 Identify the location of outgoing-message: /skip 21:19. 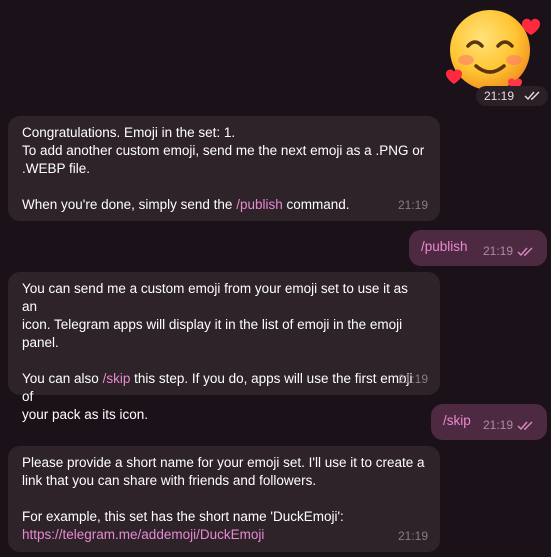
(489, 422).